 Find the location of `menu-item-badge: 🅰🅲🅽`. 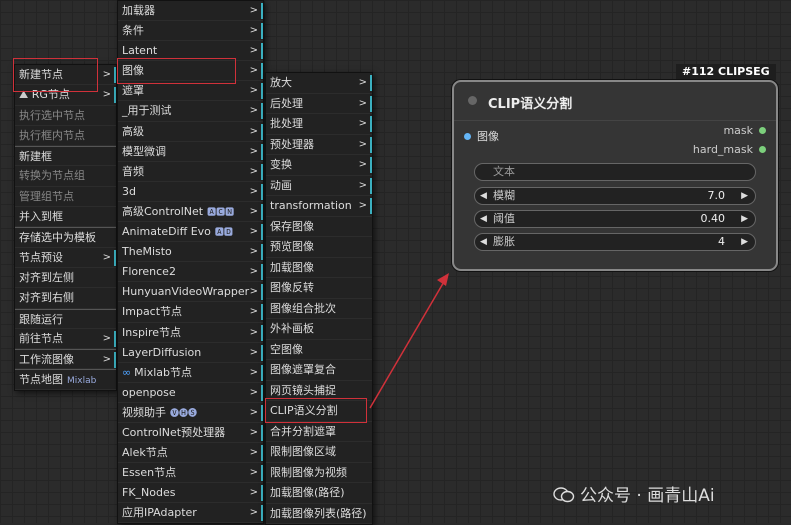

menu-item-badge: 🅰🅲🅽 is located at coordinates (221, 212).